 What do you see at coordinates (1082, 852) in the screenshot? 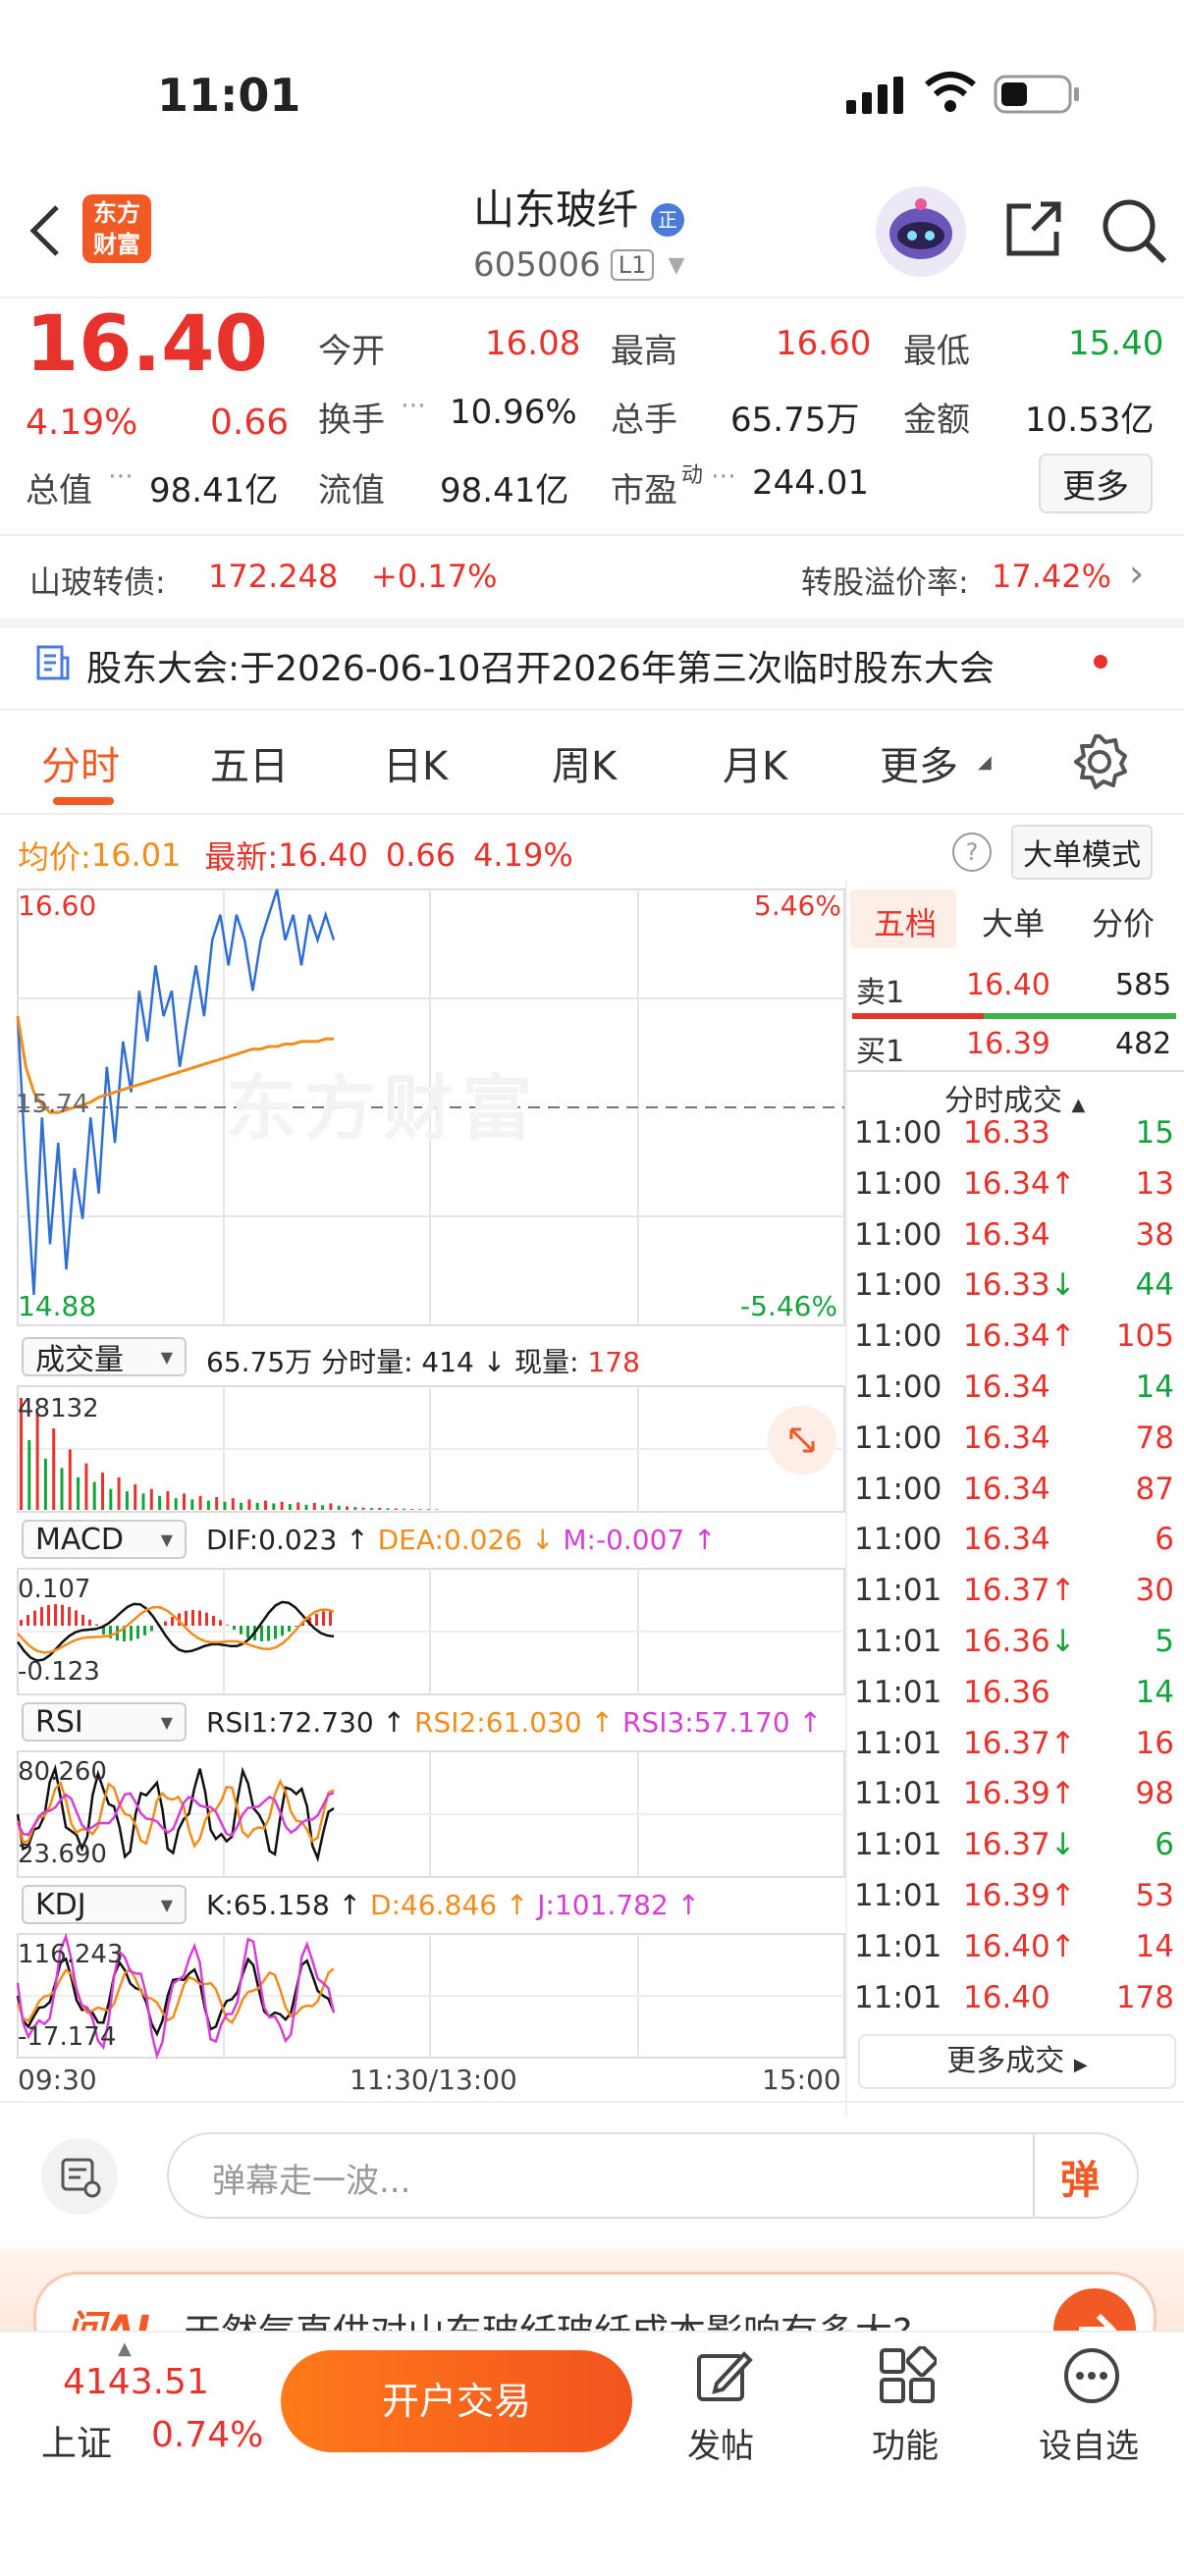
I see `big-order-mode-button: 大单模式` at bounding box center [1082, 852].